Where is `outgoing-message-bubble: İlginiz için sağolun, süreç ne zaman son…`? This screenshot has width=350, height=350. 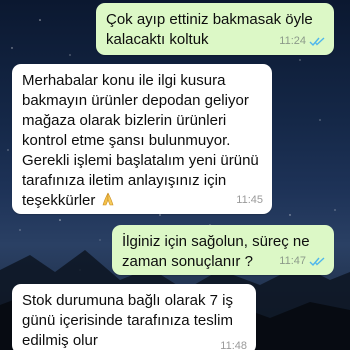
outgoing-message-bubble: İlginiz için sağolun, süreç ne zaman son… is located at coordinates (223, 250).